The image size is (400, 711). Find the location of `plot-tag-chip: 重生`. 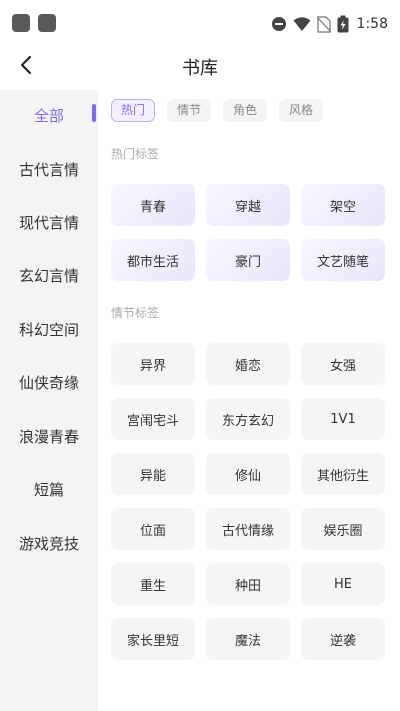

plot-tag-chip: 重生 is located at coordinates (153, 584).